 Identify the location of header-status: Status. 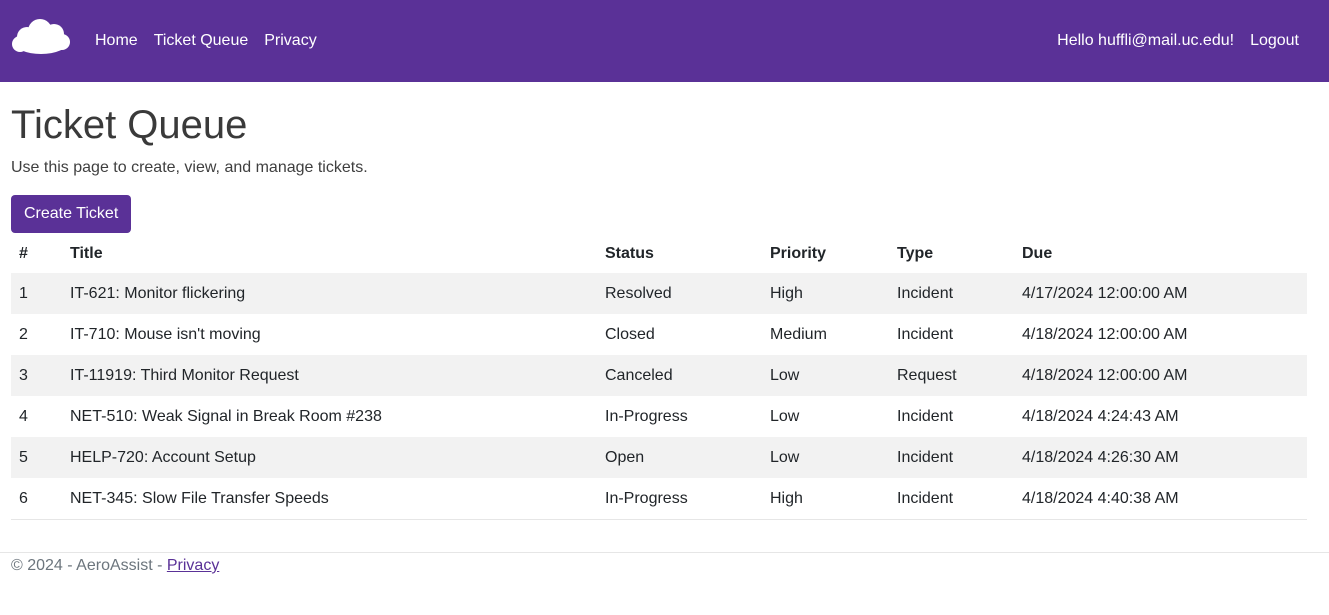
(629, 253).